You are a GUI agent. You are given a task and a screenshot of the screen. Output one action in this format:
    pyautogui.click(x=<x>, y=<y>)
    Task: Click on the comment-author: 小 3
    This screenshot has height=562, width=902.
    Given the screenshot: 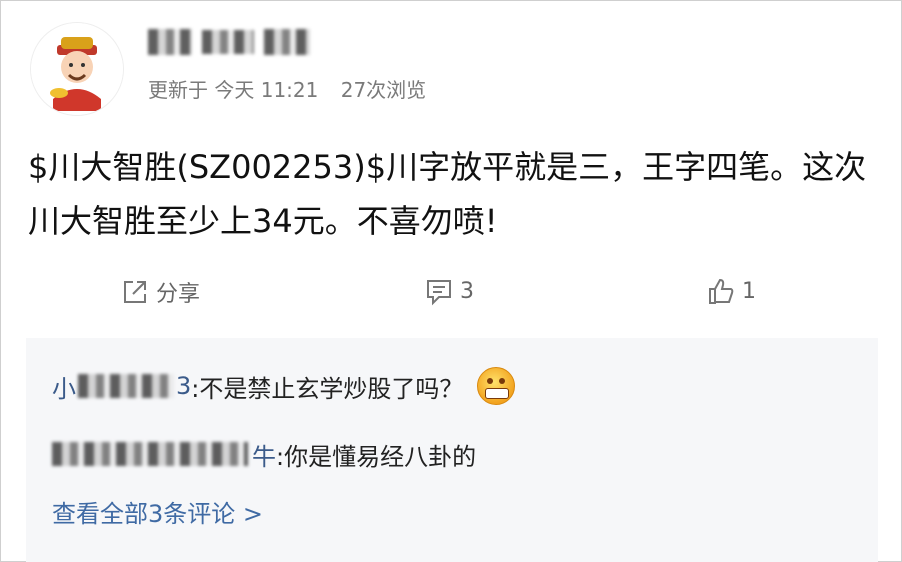 What is the action you would take?
    pyautogui.click(x=121, y=386)
    